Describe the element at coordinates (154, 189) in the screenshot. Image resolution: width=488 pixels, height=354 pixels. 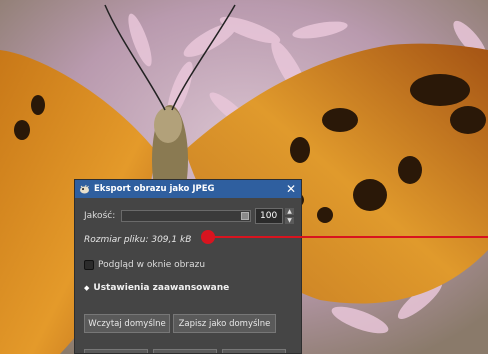
I see `dialog-title: Eksport obrazu jako JPEG` at that location.